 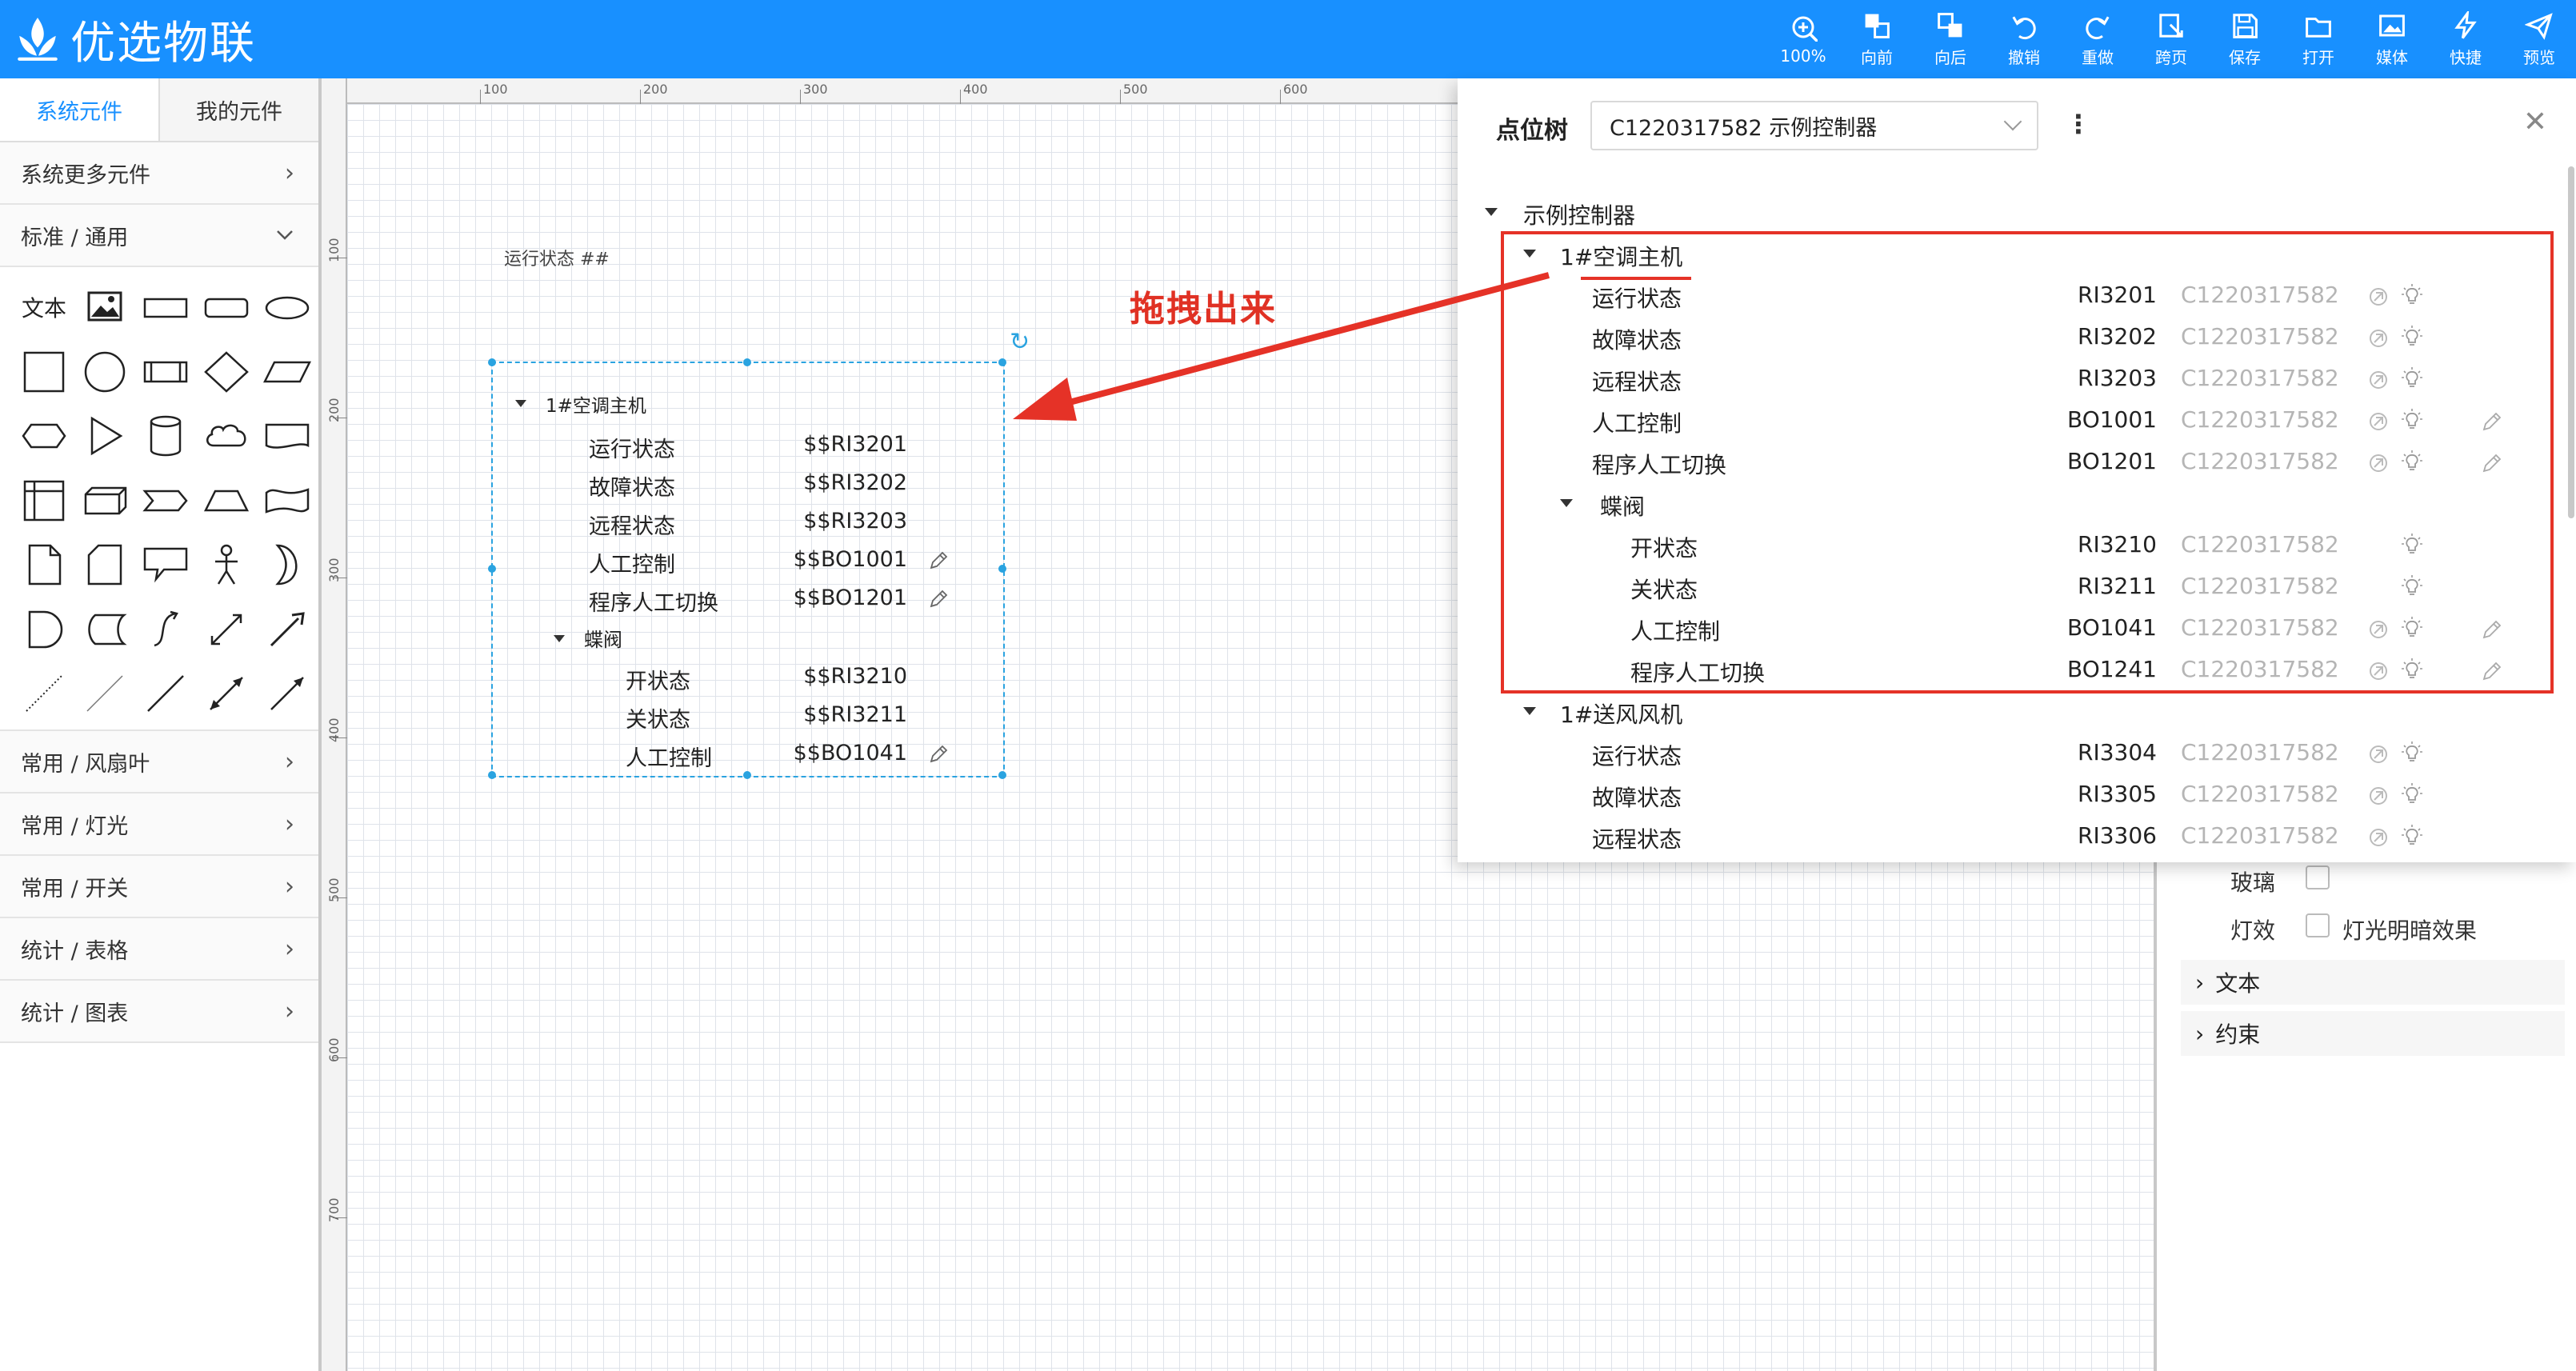 What do you see at coordinates (166, 372) in the screenshot?
I see `shape-process` at bounding box center [166, 372].